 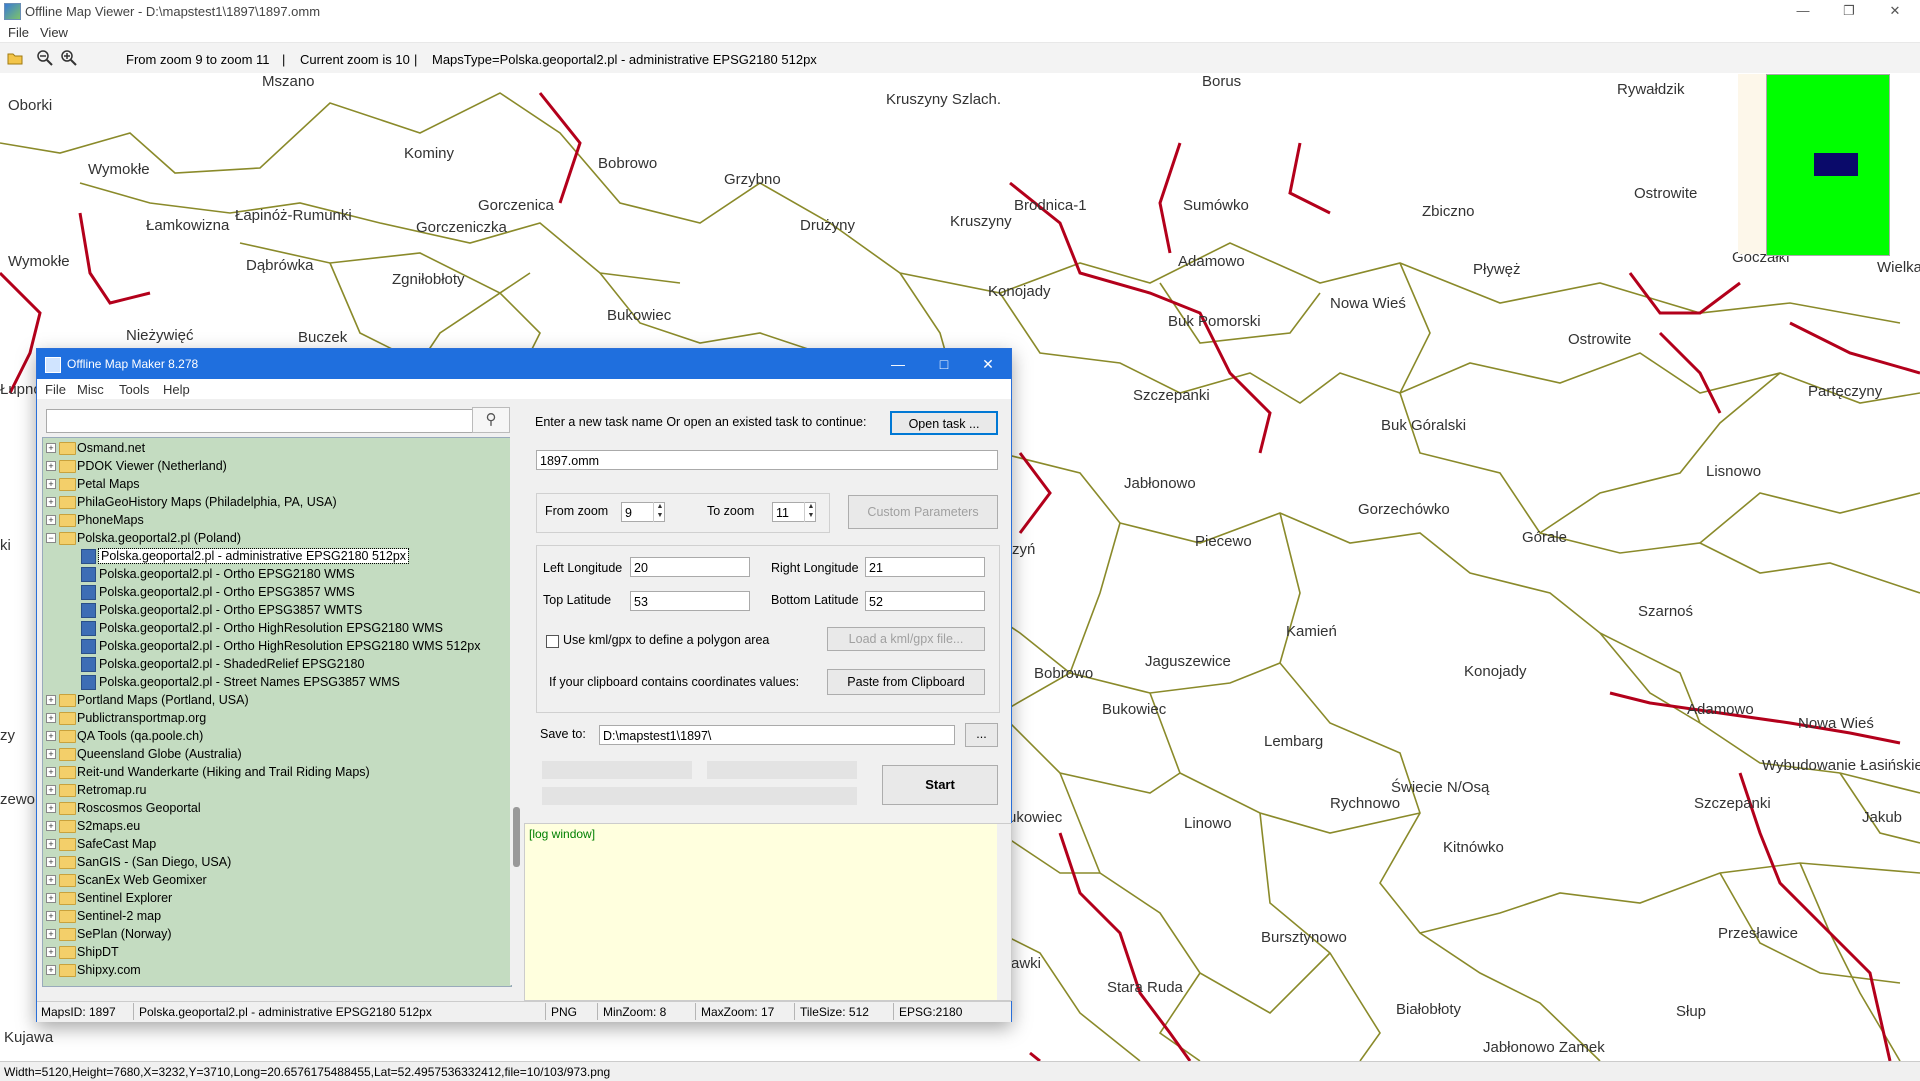 I want to click on right-longitude-input: 21, so click(x=925, y=567).